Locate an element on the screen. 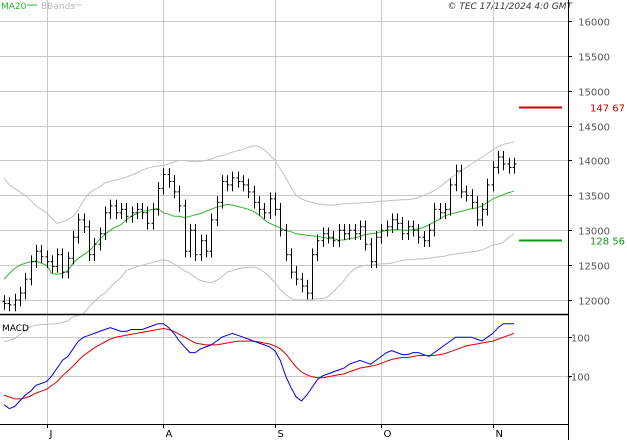  x-tick-label: O is located at coordinates (388, 434).